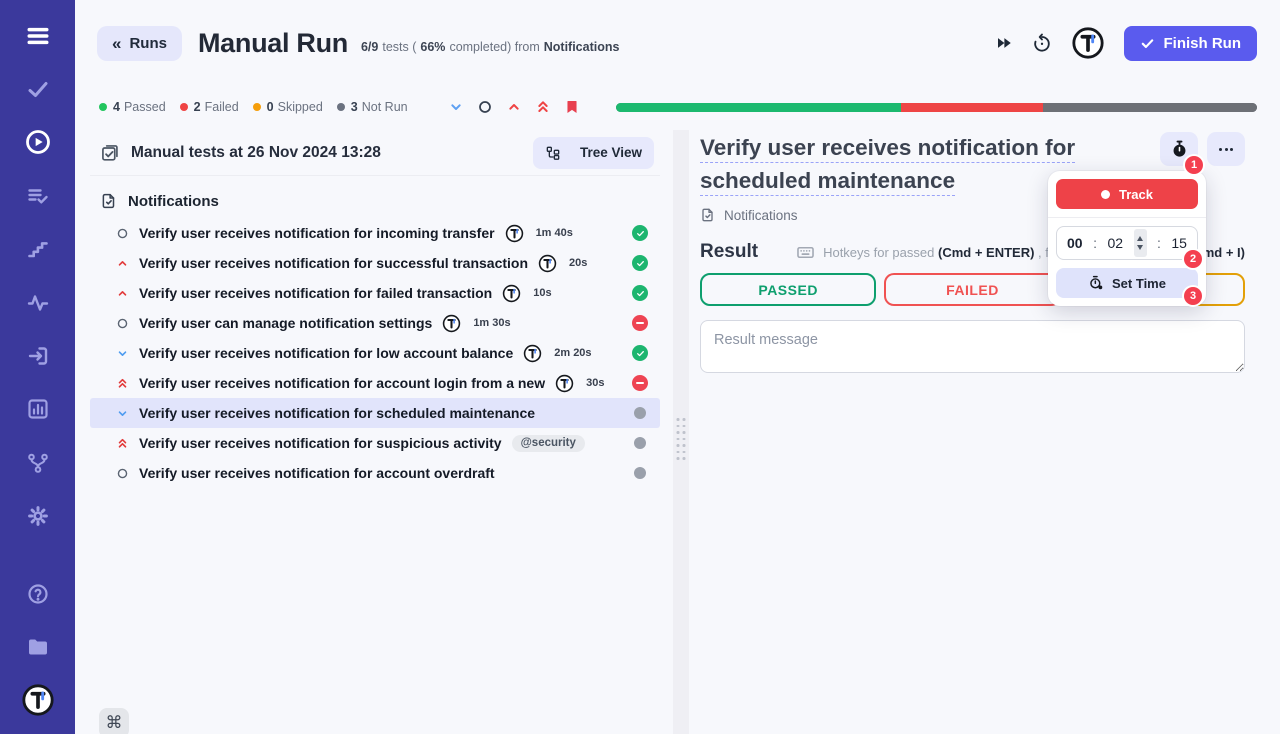 This screenshot has width=1280, height=734. What do you see at coordinates (543, 107) in the screenshot?
I see `filter-priority-highest-button` at bounding box center [543, 107].